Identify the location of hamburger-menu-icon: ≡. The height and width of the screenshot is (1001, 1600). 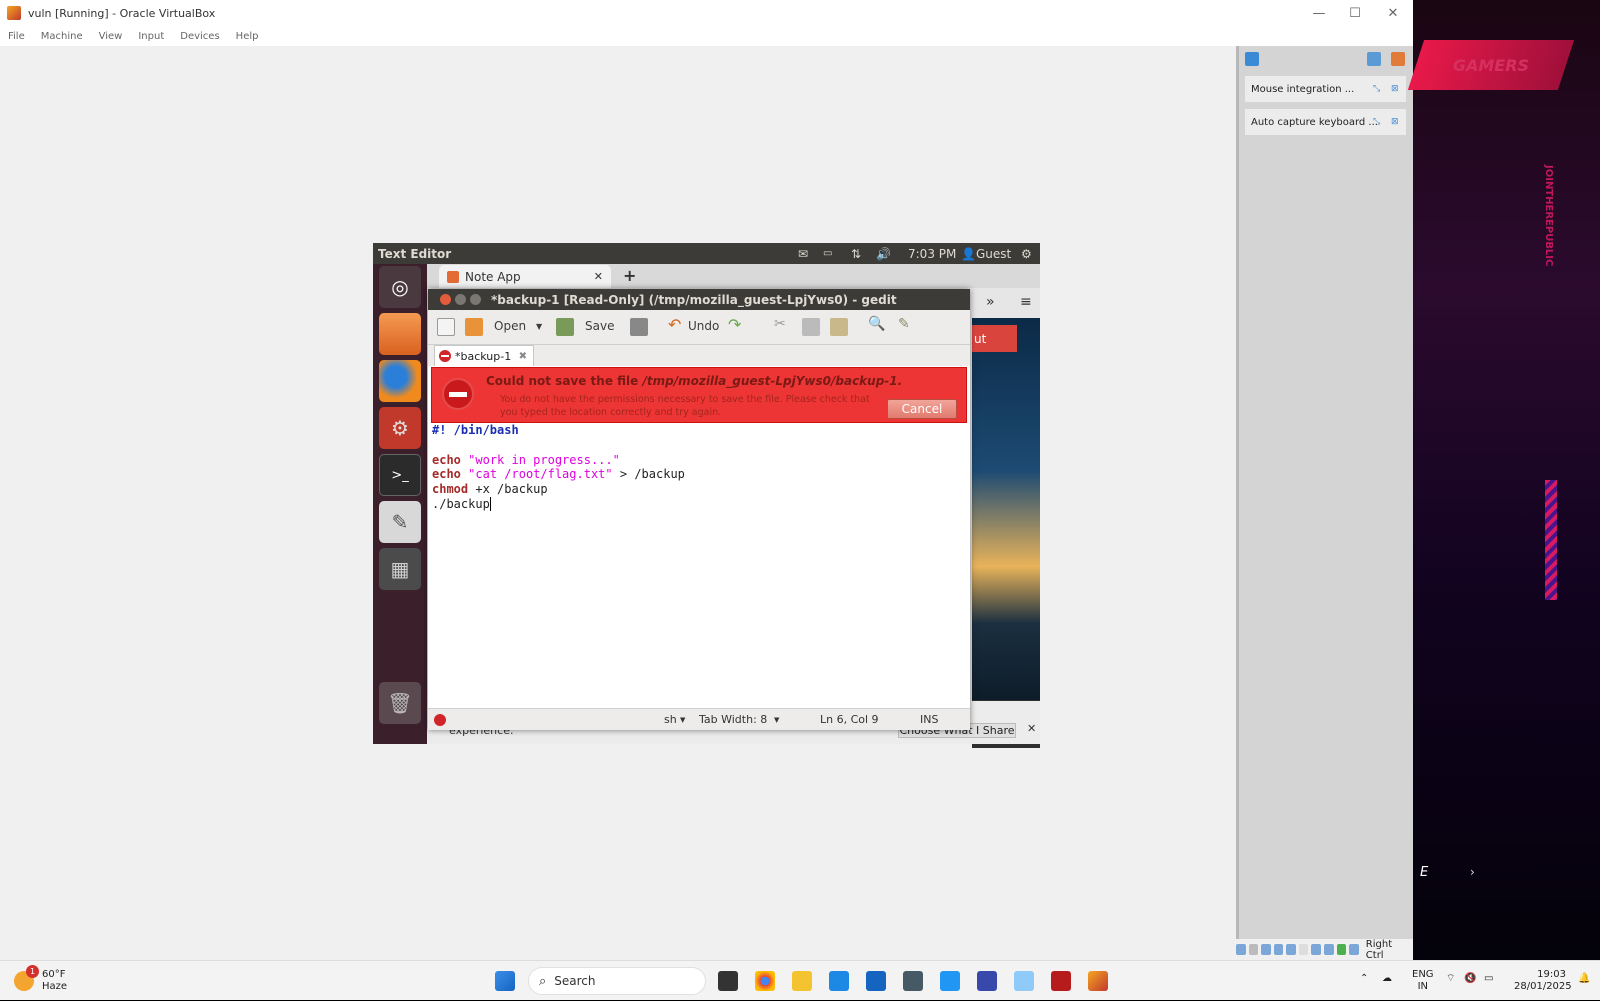
(1026, 302).